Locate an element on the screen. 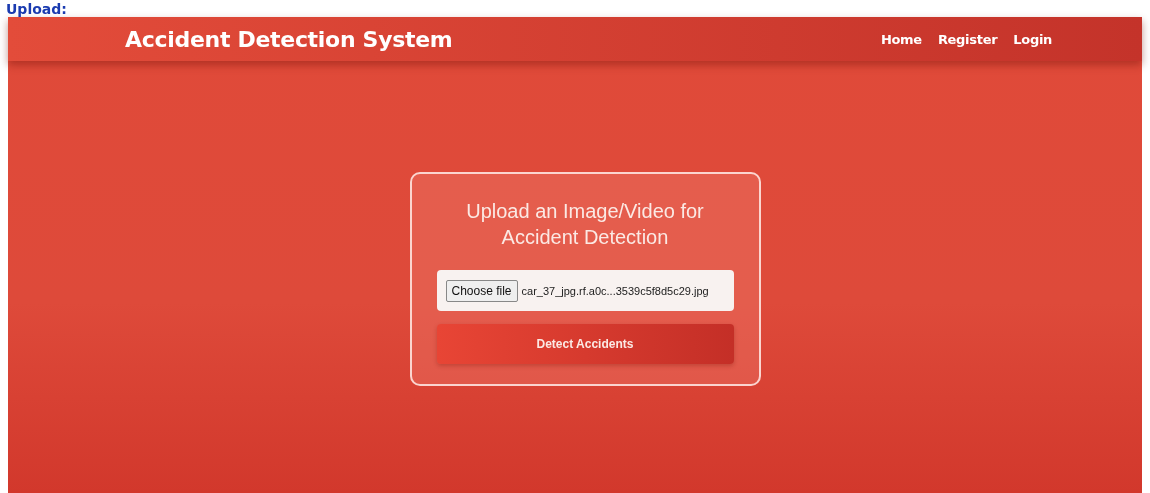 The width and height of the screenshot is (1150, 493). site-title: Accident Detection System is located at coordinates (289, 39).